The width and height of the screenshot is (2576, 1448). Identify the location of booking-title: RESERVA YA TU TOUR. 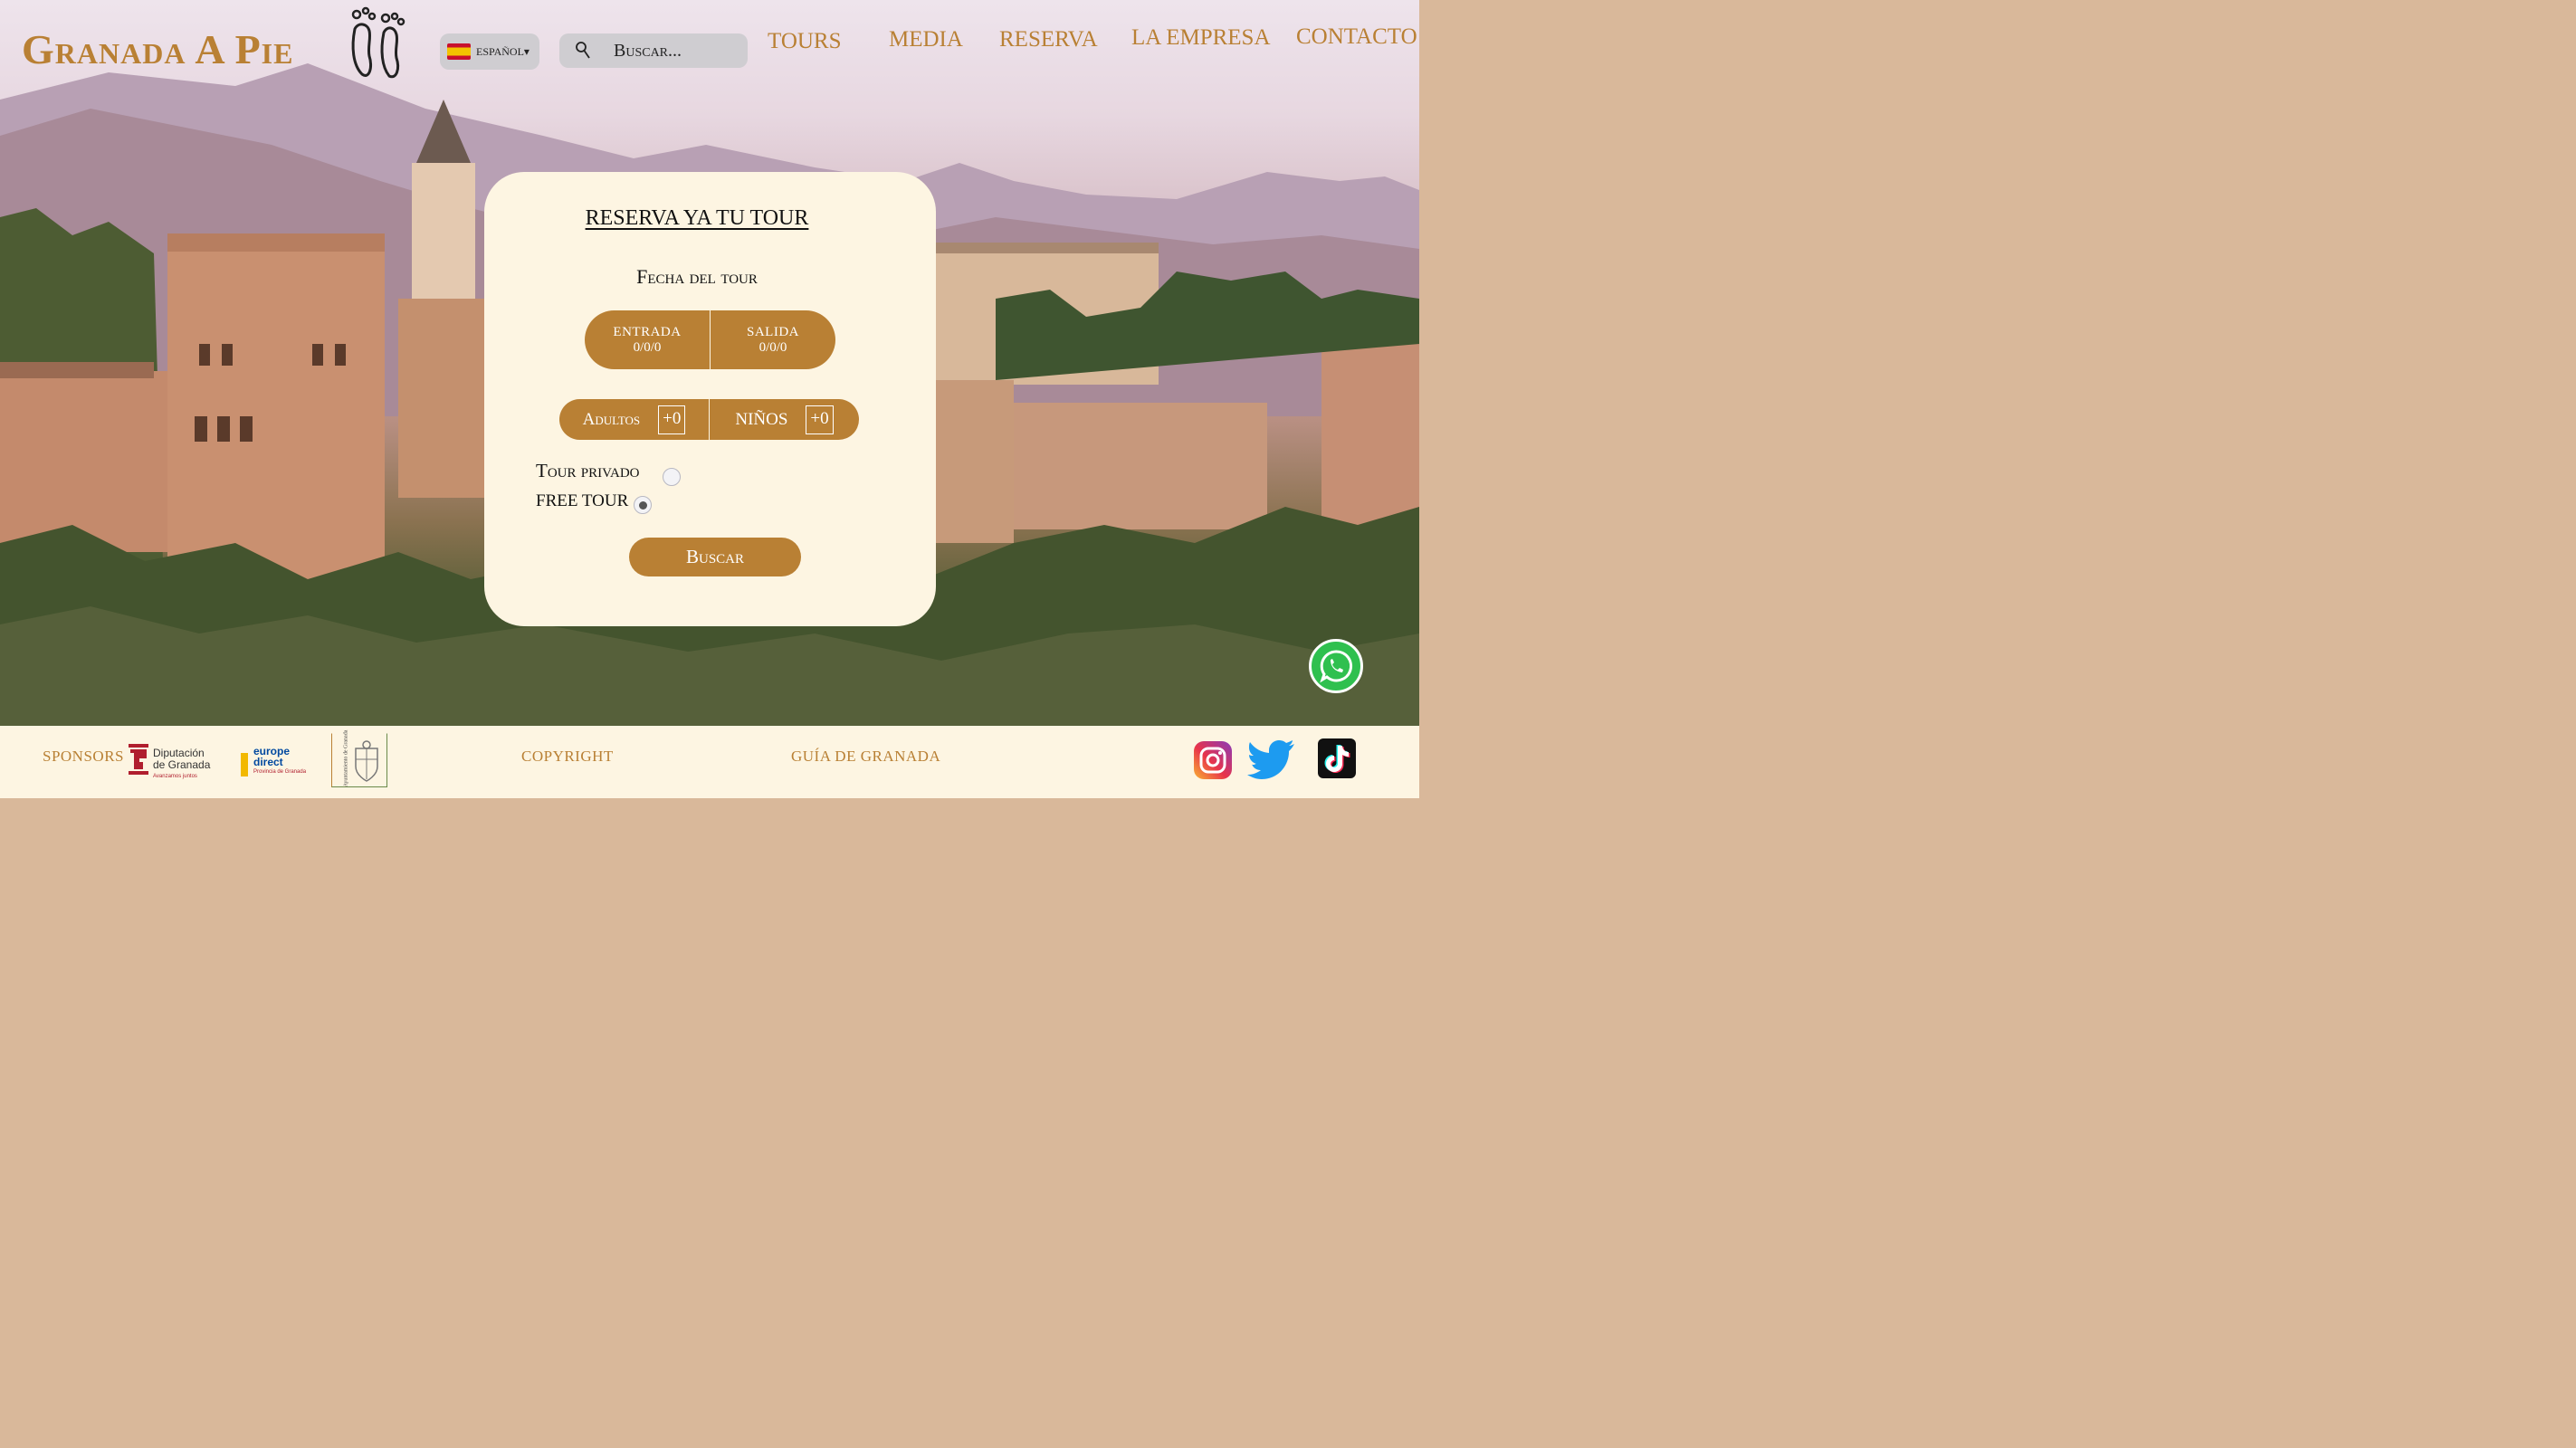
(697, 218).